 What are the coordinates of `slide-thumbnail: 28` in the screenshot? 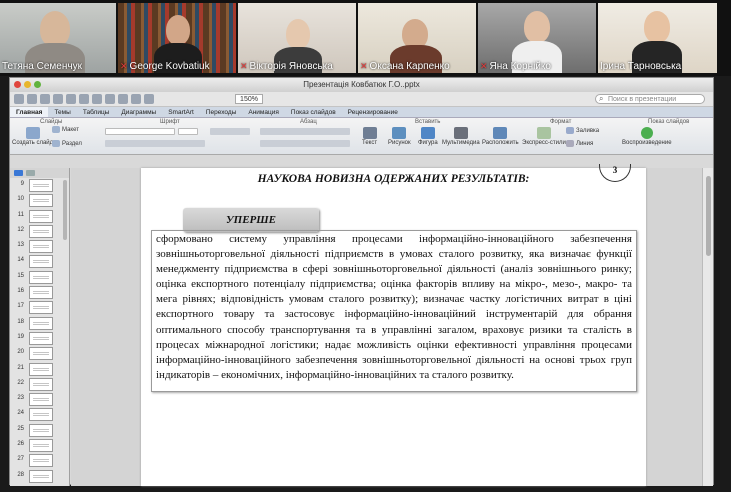 It's located at (36, 476).